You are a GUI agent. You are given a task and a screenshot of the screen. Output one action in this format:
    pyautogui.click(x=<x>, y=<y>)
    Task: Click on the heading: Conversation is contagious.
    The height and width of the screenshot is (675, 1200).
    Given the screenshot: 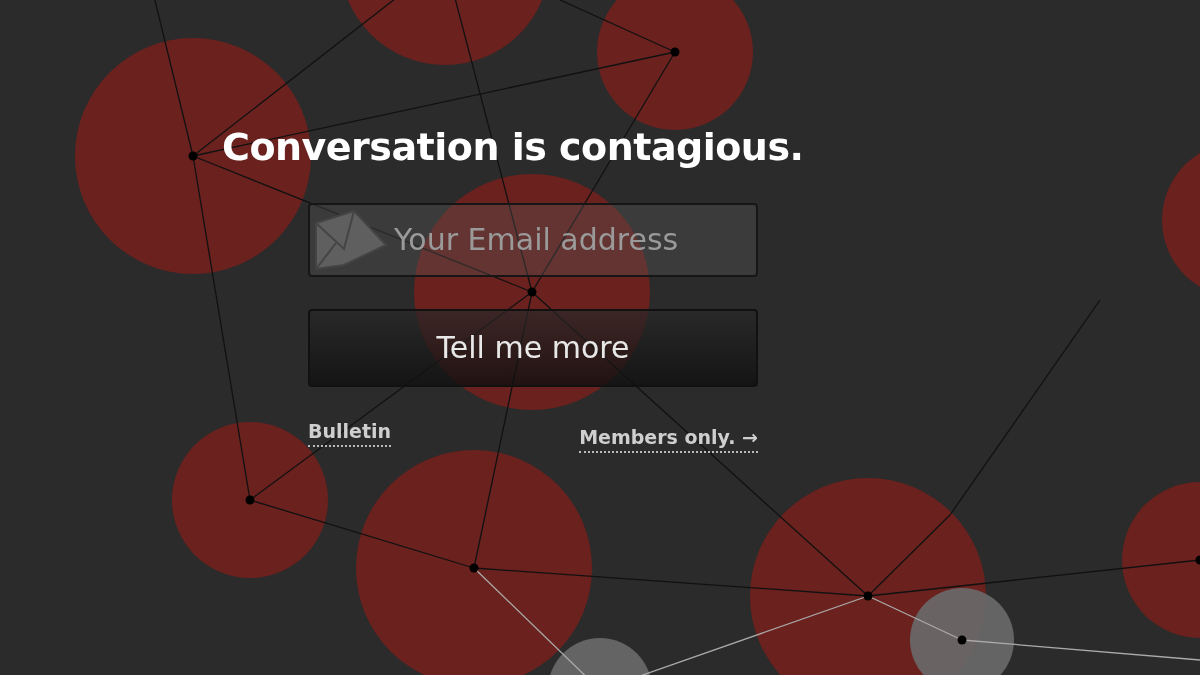 What is the action you would take?
    pyautogui.click(x=513, y=148)
    